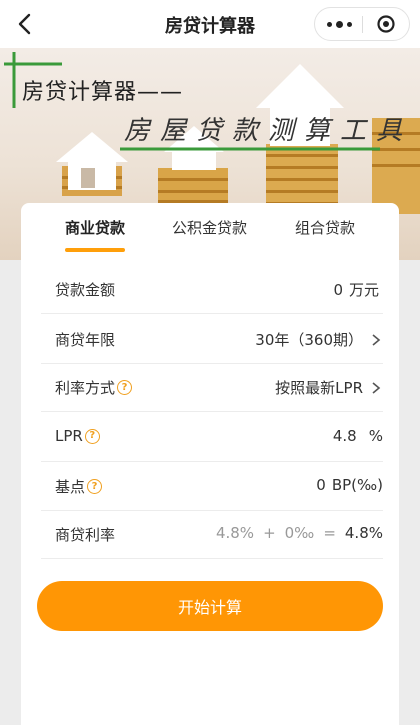 The height and width of the screenshot is (725, 420). Describe the element at coordinates (375, 436) in the screenshot. I see `lpr-unit: %` at that location.